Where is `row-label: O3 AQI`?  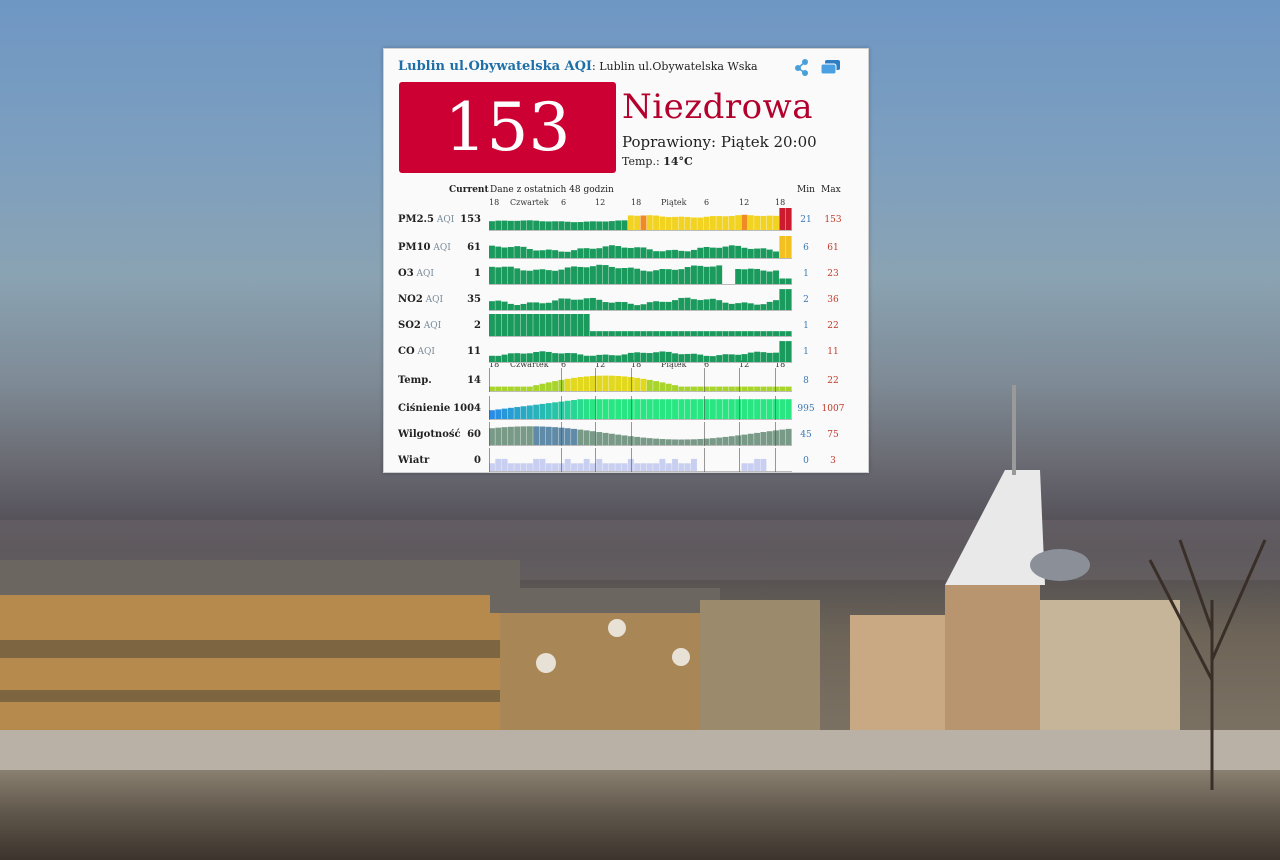
row-label: O3 AQI is located at coordinates (416, 273).